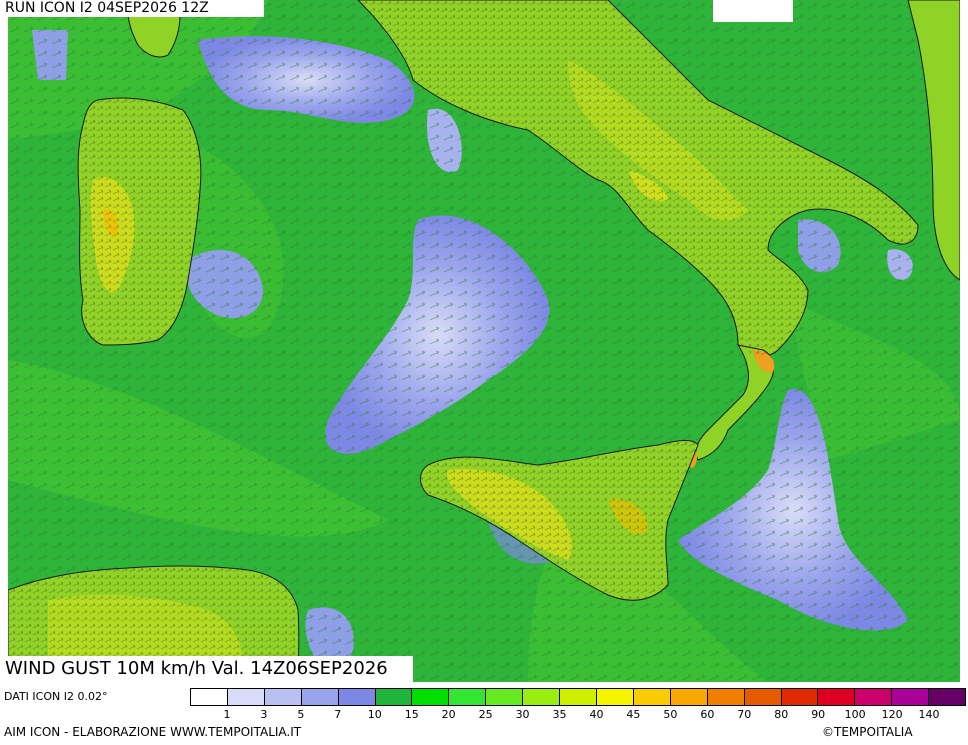  What do you see at coordinates (929, 714) in the screenshot?
I see `legend-tick: 140` at bounding box center [929, 714].